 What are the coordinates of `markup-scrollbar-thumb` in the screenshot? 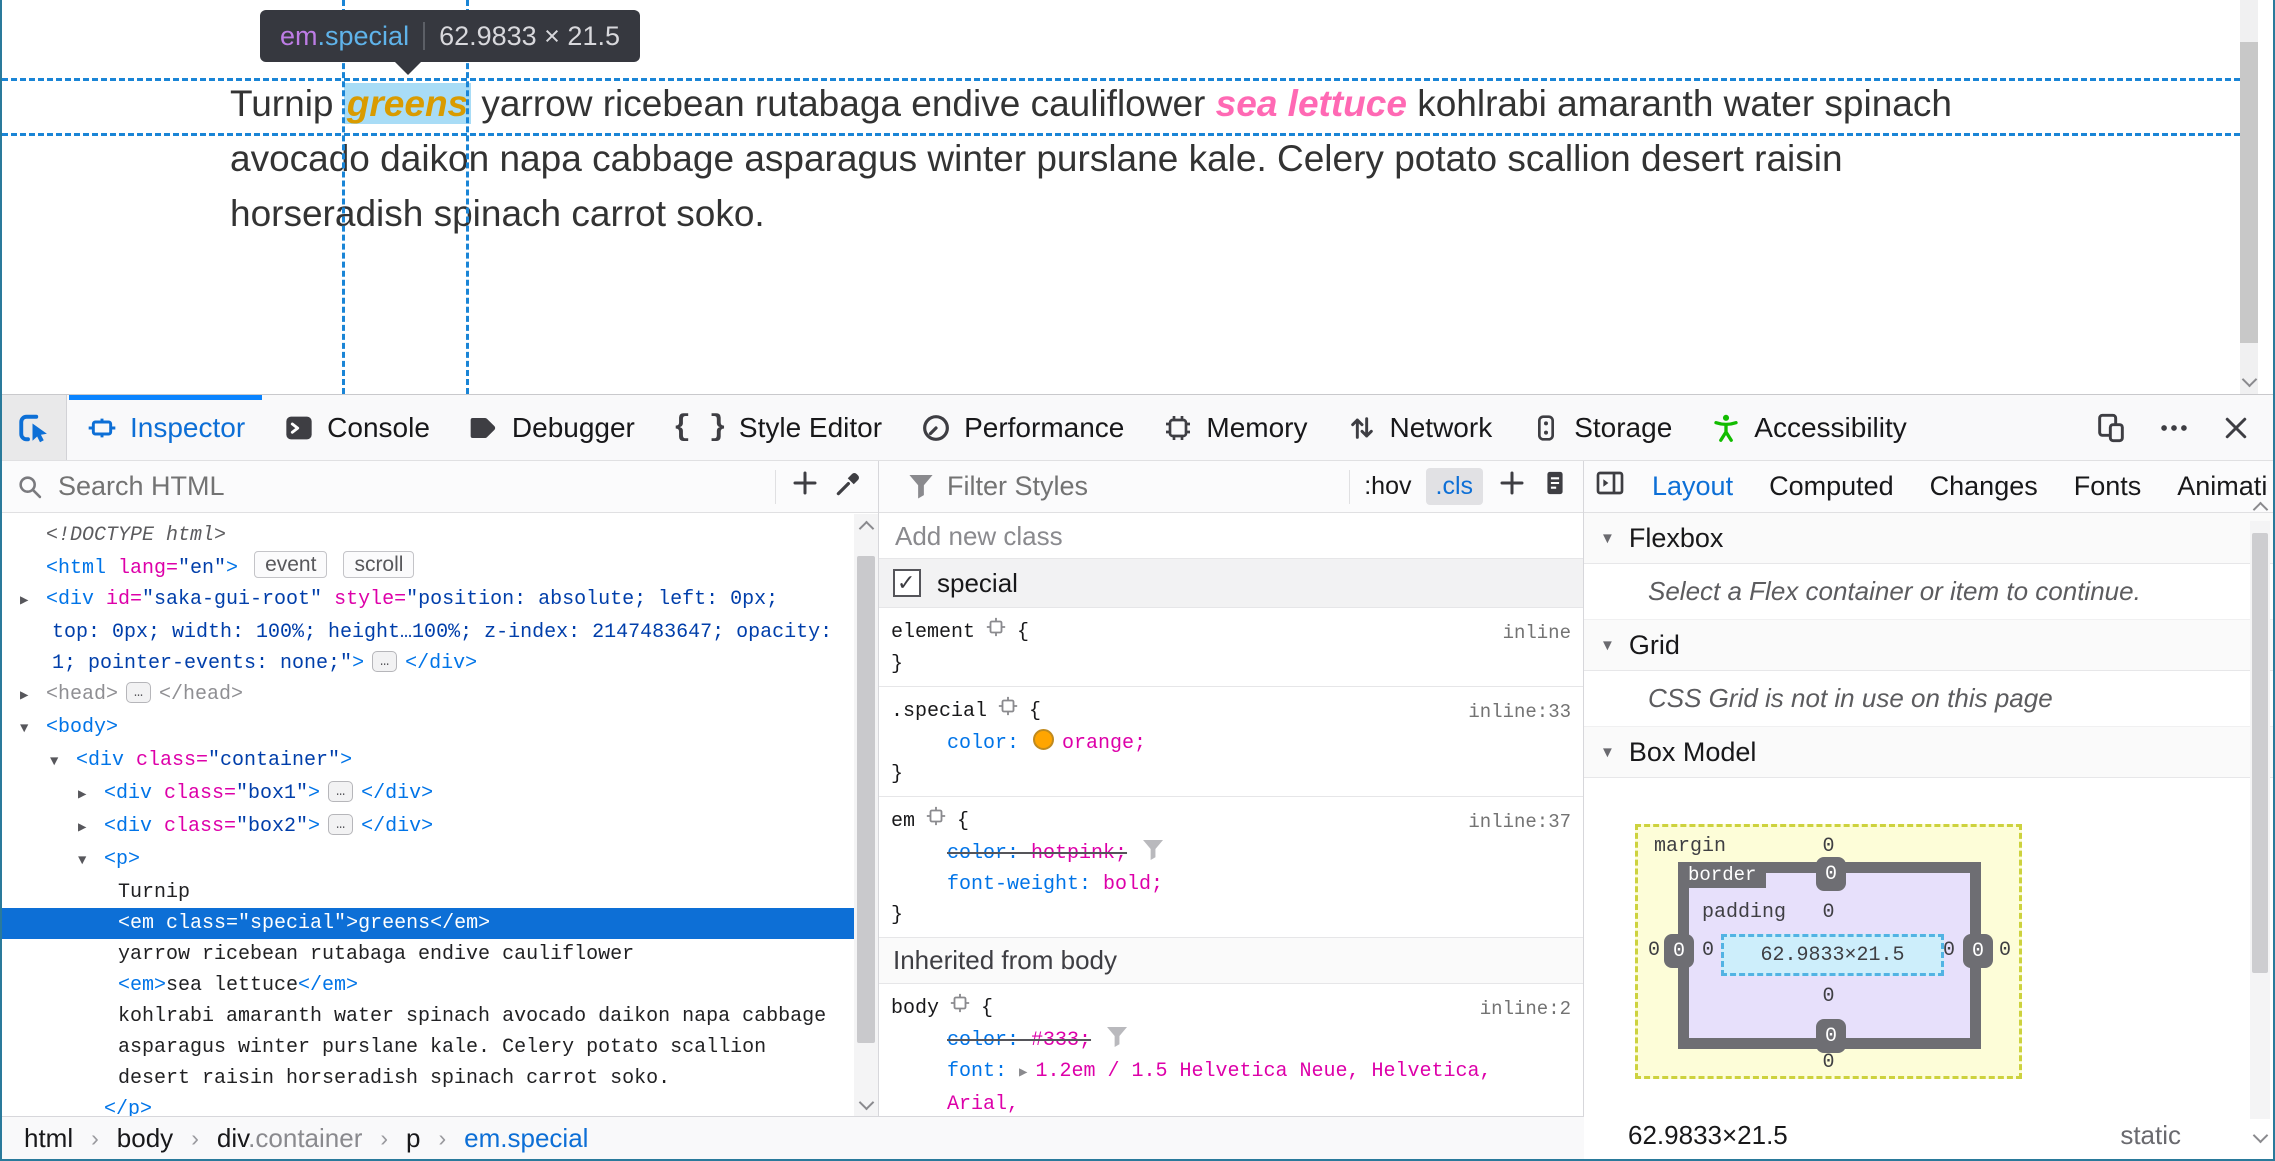 It's located at (866, 799).